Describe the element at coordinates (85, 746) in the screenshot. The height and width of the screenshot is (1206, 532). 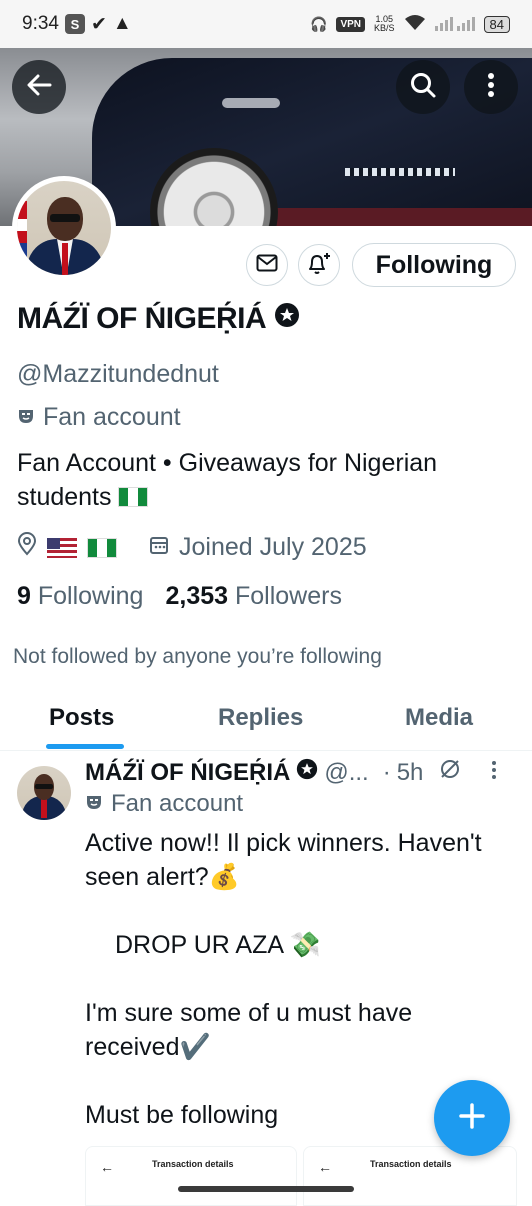
I see `active-tab-indicator` at that location.